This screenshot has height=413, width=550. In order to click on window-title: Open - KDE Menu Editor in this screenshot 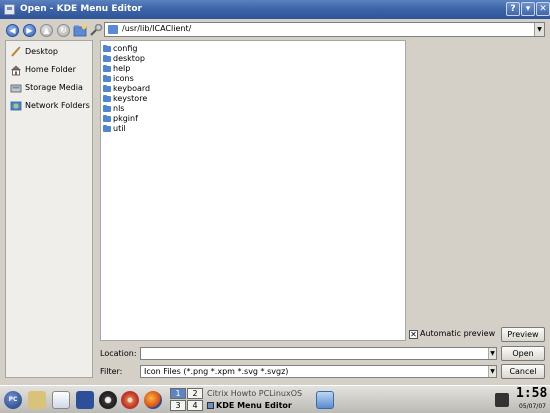, I will do `click(81, 9)`.